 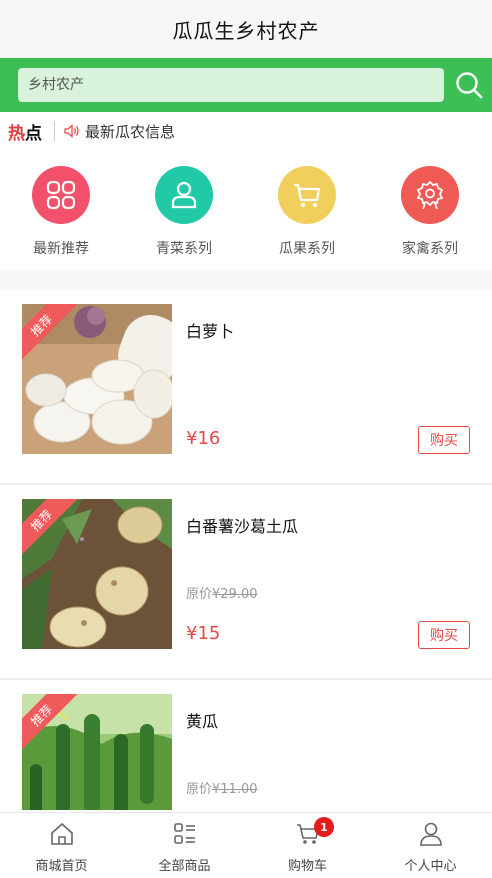 What do you see at coordinates (97, 752) in the screenshot?
I see `product-image-cucumber: 推荐` at bounding box center [97, 752].